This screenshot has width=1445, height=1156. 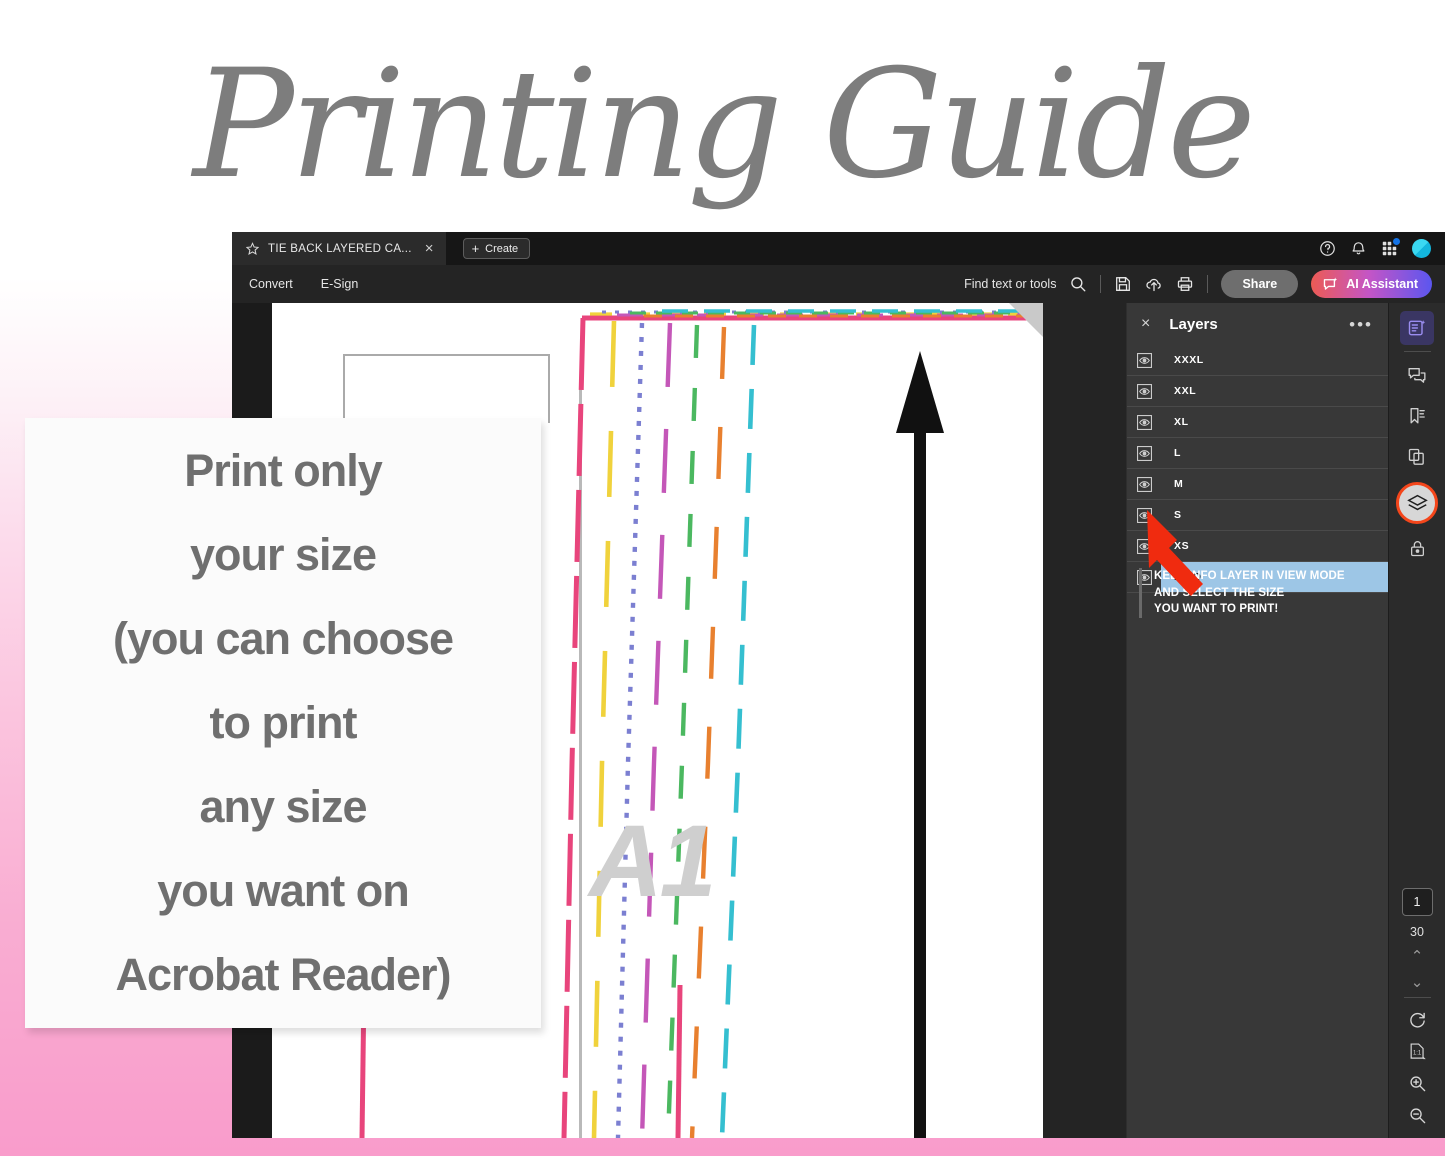 I want to click on fit-page-icon: 1:1, so click(x=1417, y=1051).